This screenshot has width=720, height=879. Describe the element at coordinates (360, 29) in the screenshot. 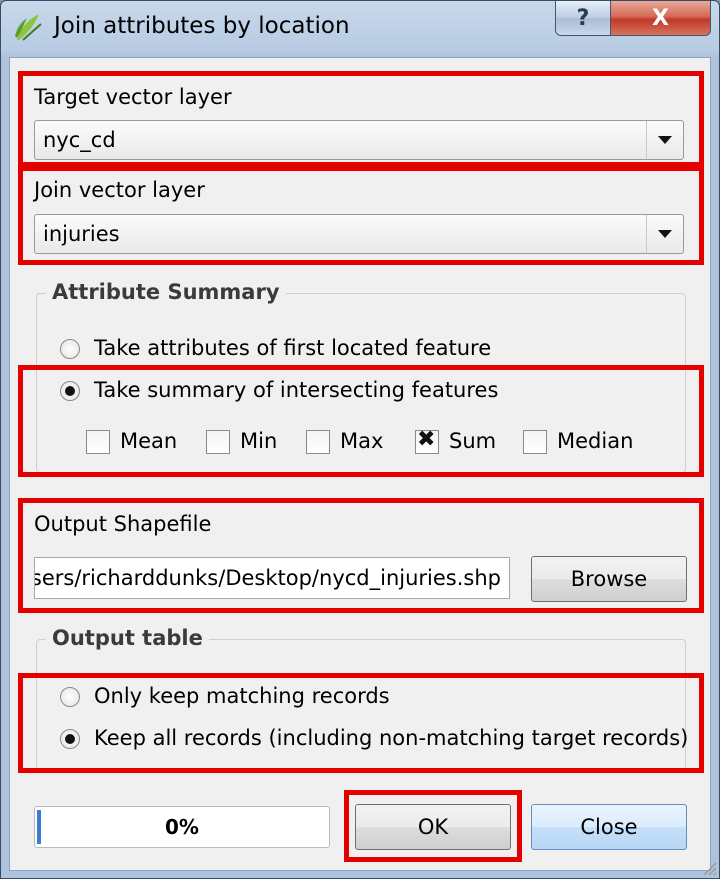

I see `title-bar: Join attributes by location ? X` at that location.